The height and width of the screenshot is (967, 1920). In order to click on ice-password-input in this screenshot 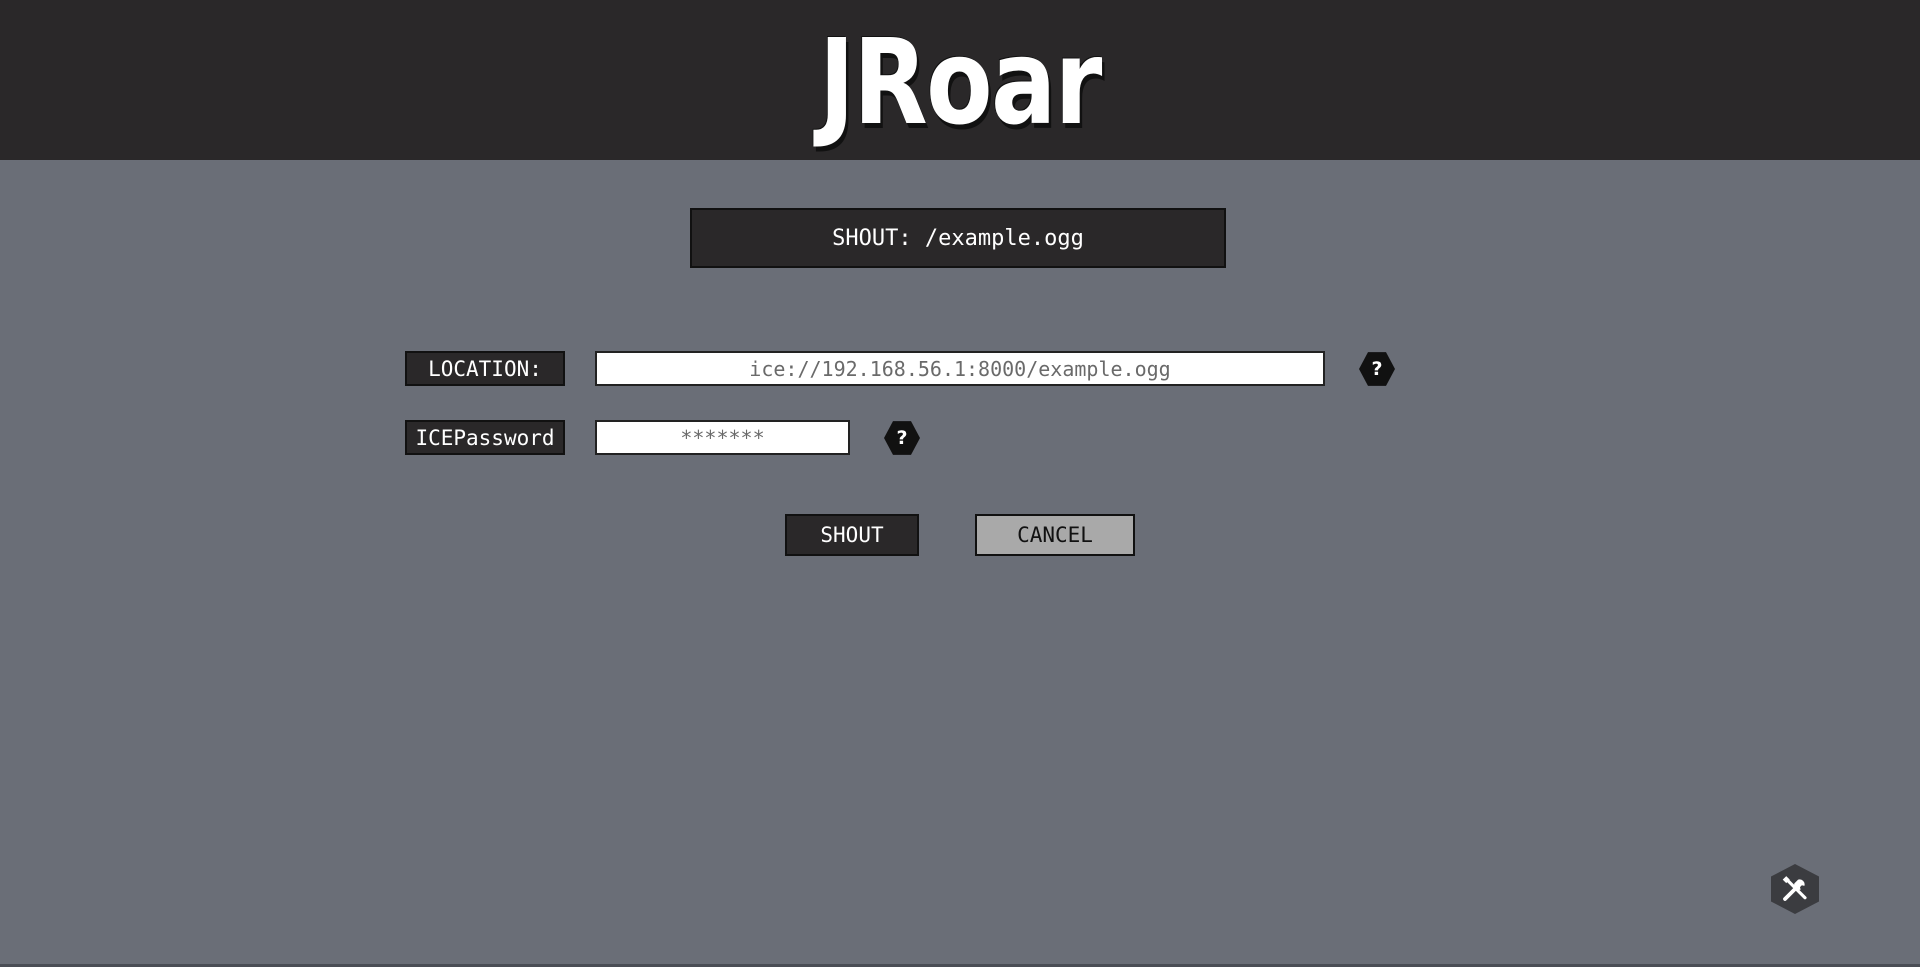, I will do `click(722, 437)`.